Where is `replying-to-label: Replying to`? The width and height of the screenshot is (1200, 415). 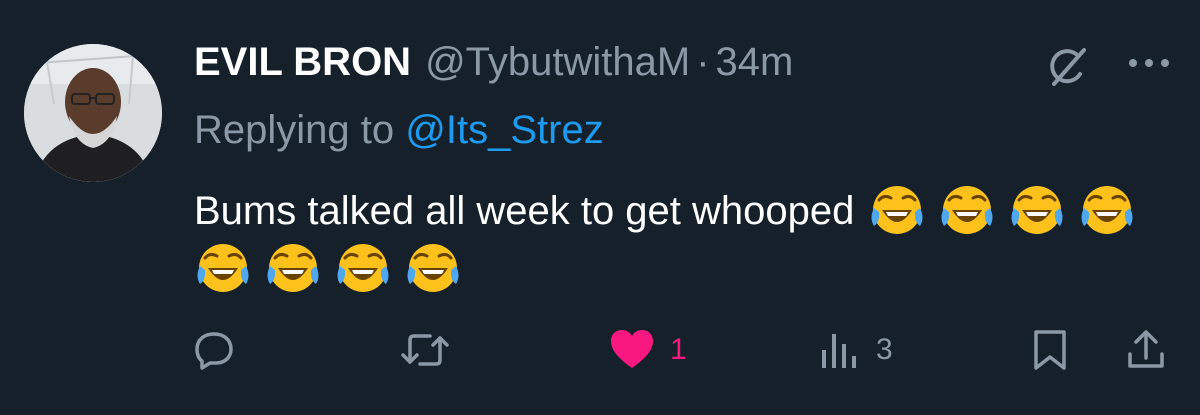
replying-to-label: Replying to is located at coordinates (294, 130).